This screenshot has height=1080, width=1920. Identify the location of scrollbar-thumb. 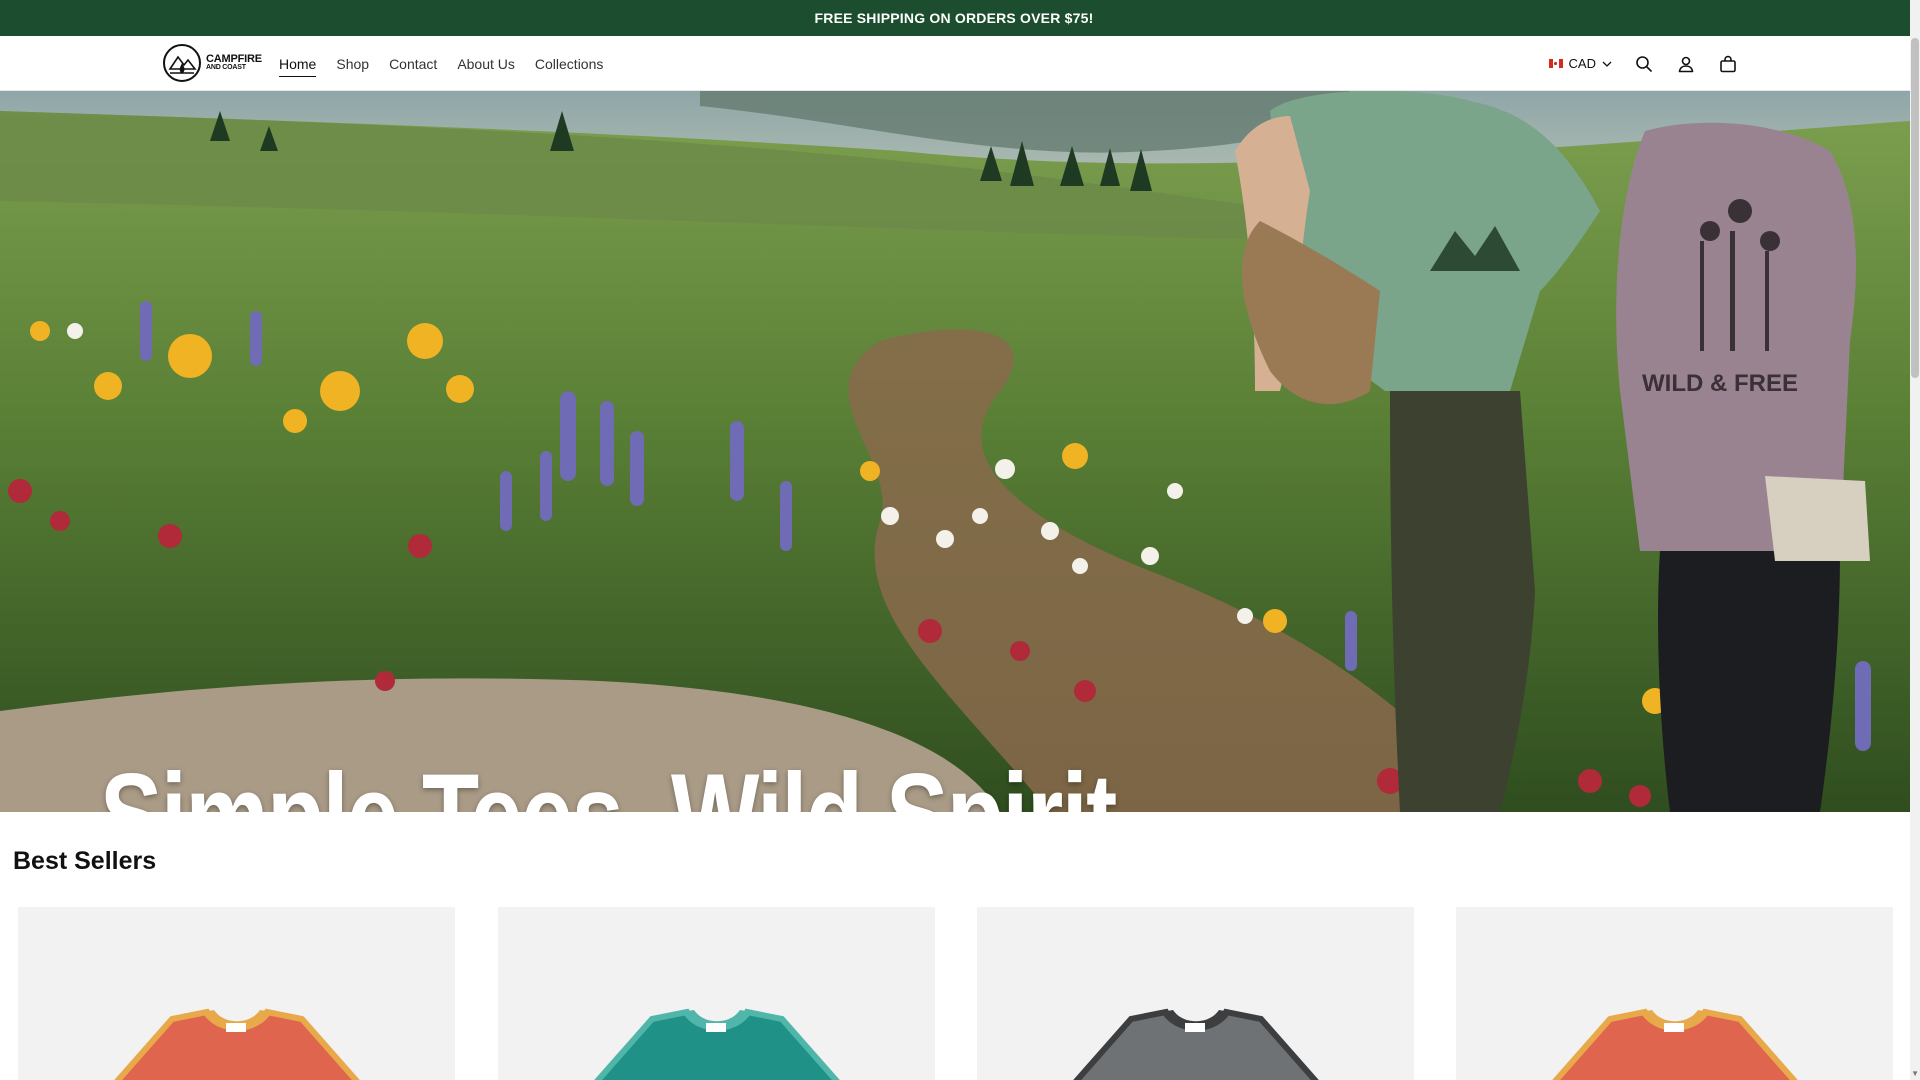
(1915, 208).